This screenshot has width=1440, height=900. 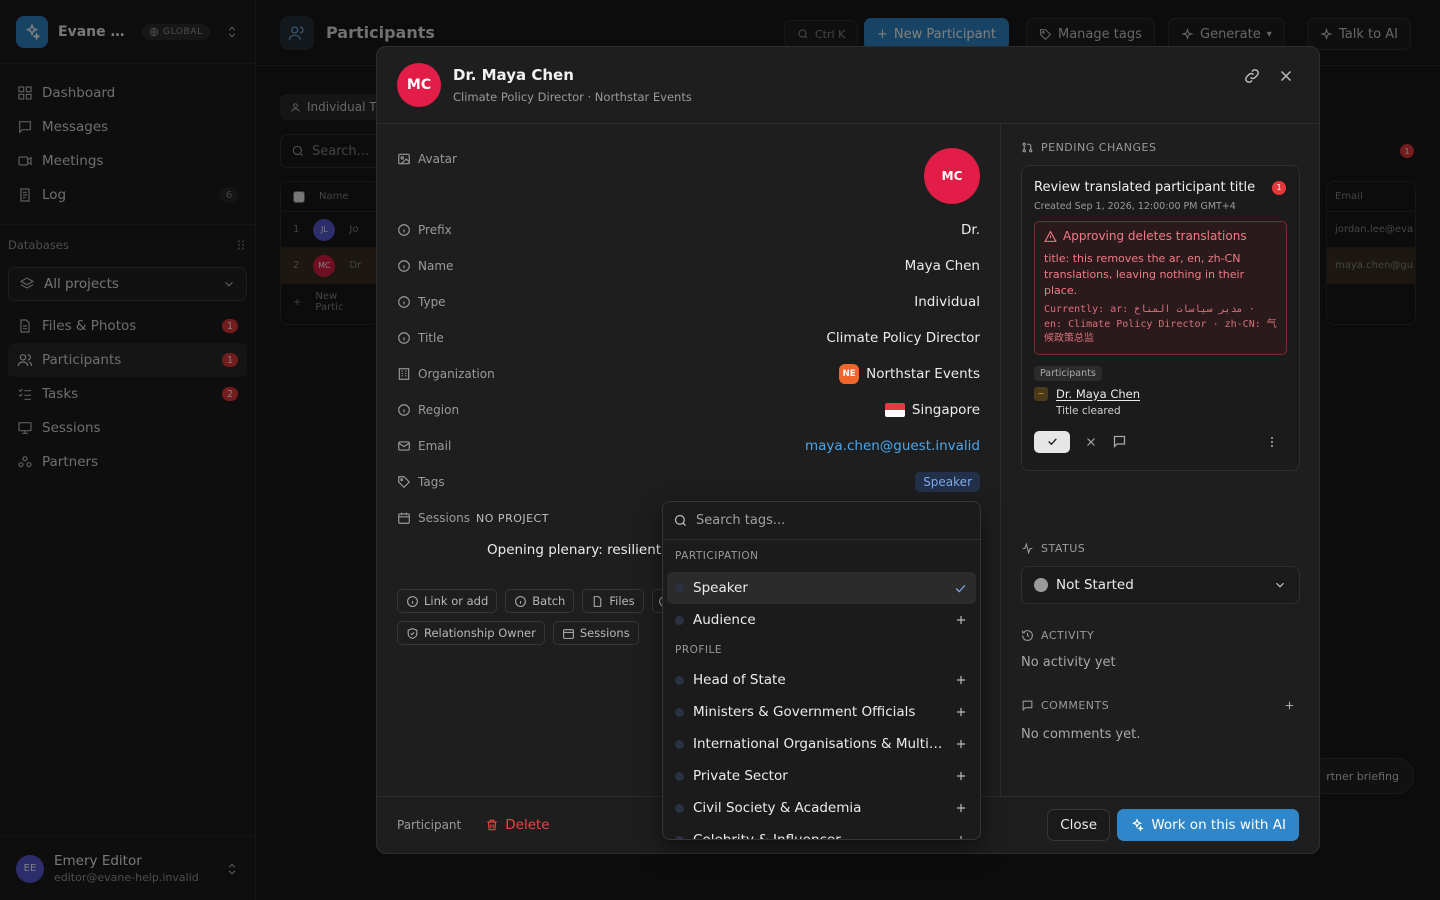 What do you see at coordinates (1138, 825) in the screenshot?
I see `sparkle-icon` at bounding box center [1138, 825].